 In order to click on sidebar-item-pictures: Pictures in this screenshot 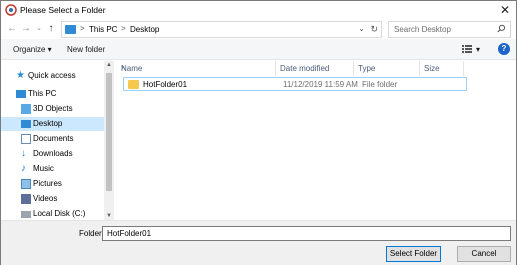, I will do `click(52, 184)`.